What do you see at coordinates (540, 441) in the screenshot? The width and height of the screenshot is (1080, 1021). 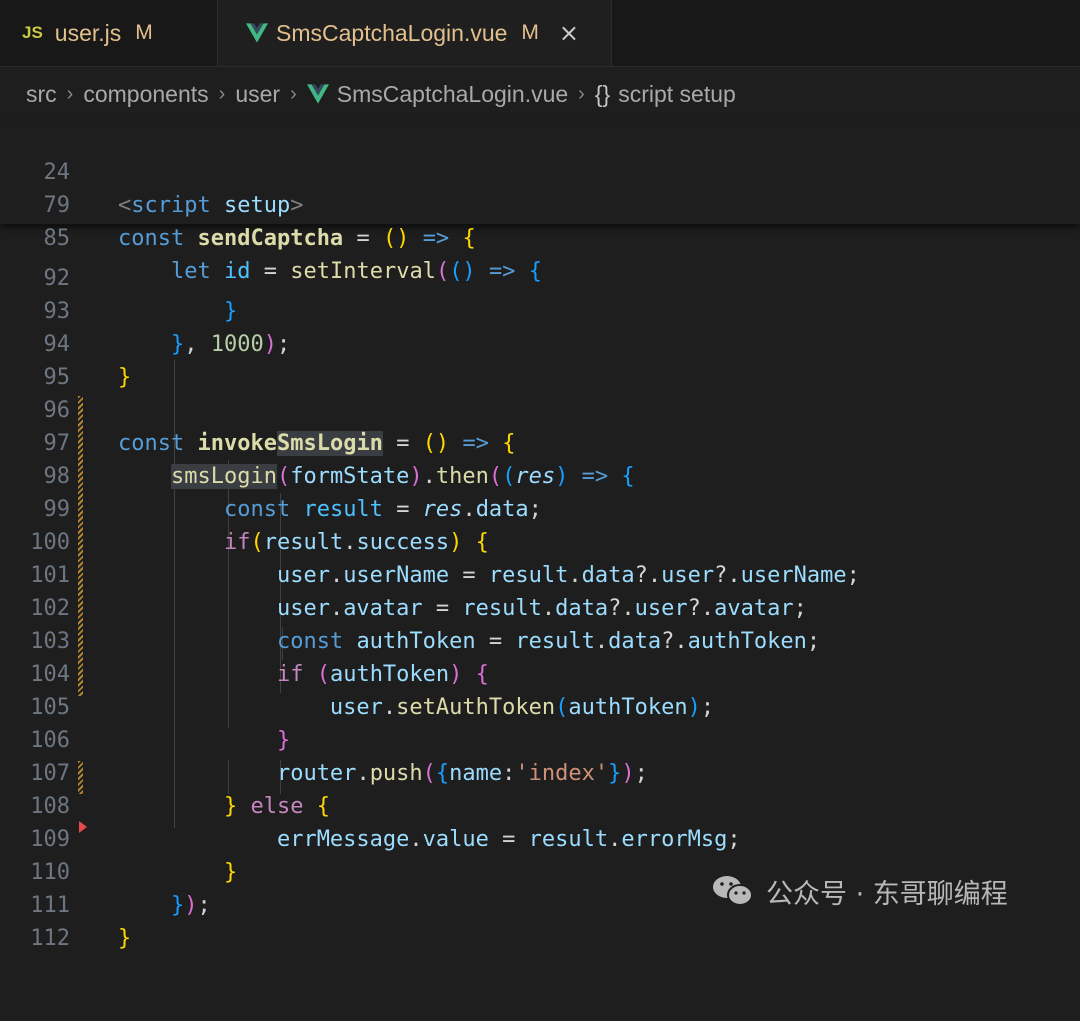 I see `code-line: 97 smsLogin(formState).then((res) => {` at bounding box center [540, 441].